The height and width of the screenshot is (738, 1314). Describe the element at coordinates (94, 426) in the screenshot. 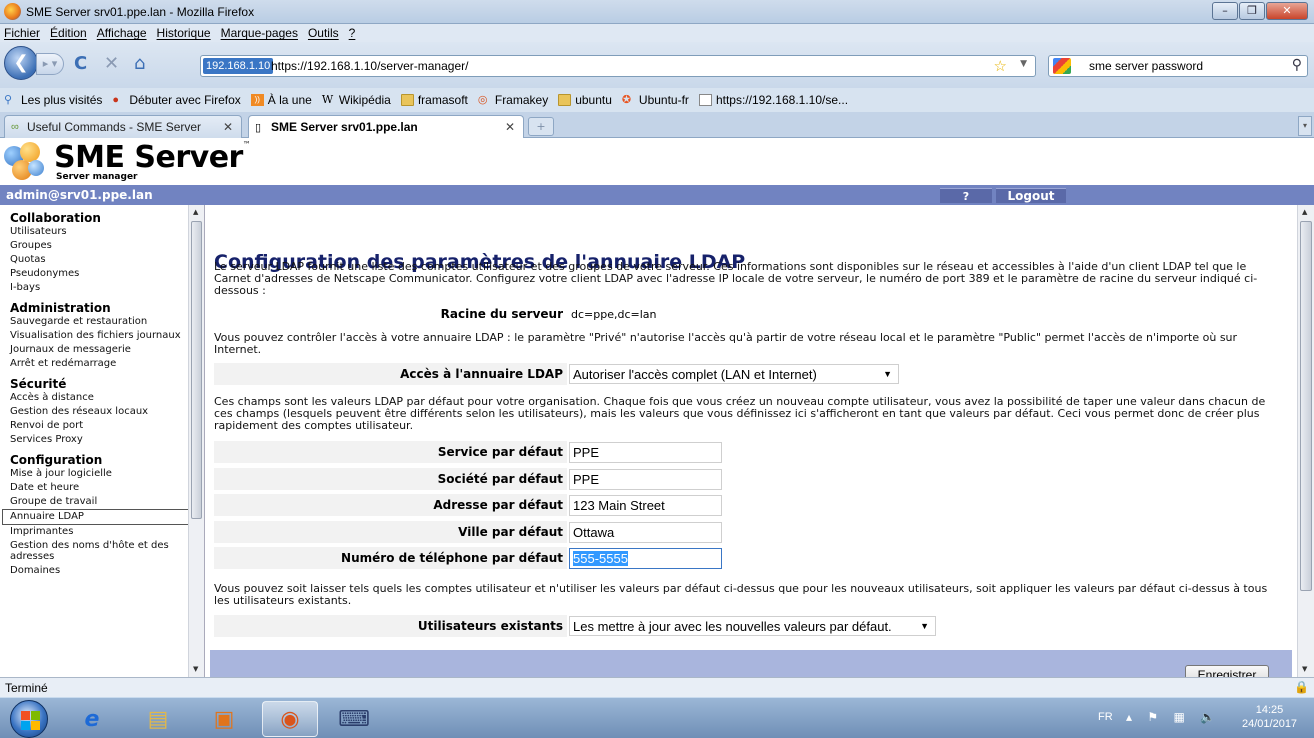

I see `nav-item-renvoi-port: Renvoi de port` at that location.